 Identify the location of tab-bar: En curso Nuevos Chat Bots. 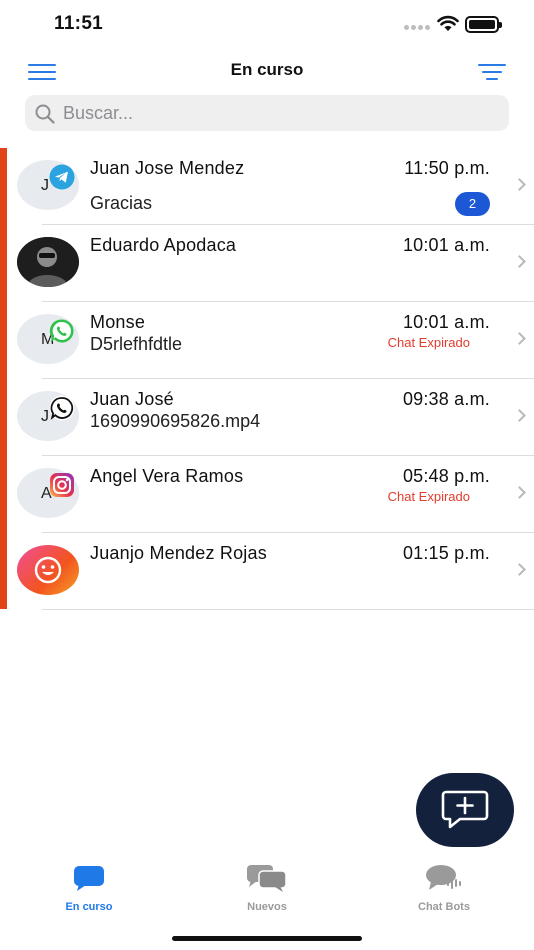
(267, 892).